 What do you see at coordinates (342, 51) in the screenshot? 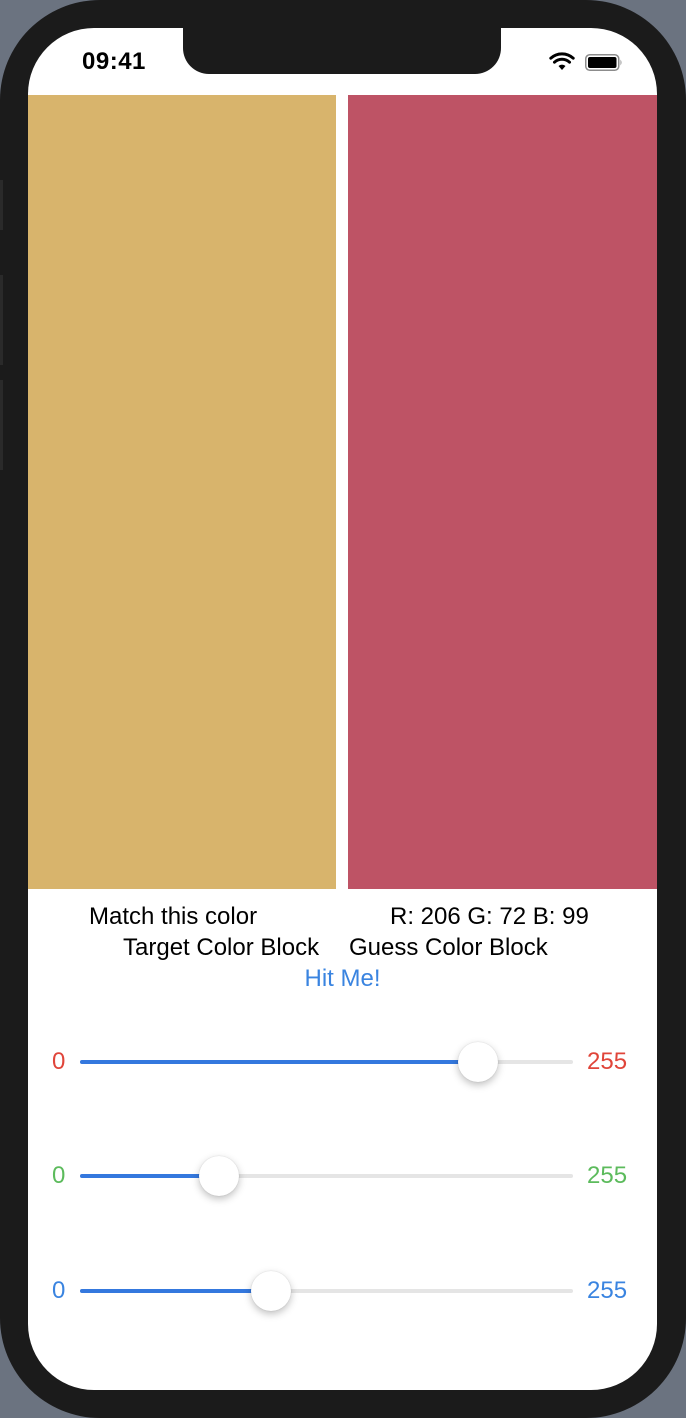
I see `notch` at bounding box center [342, 51].